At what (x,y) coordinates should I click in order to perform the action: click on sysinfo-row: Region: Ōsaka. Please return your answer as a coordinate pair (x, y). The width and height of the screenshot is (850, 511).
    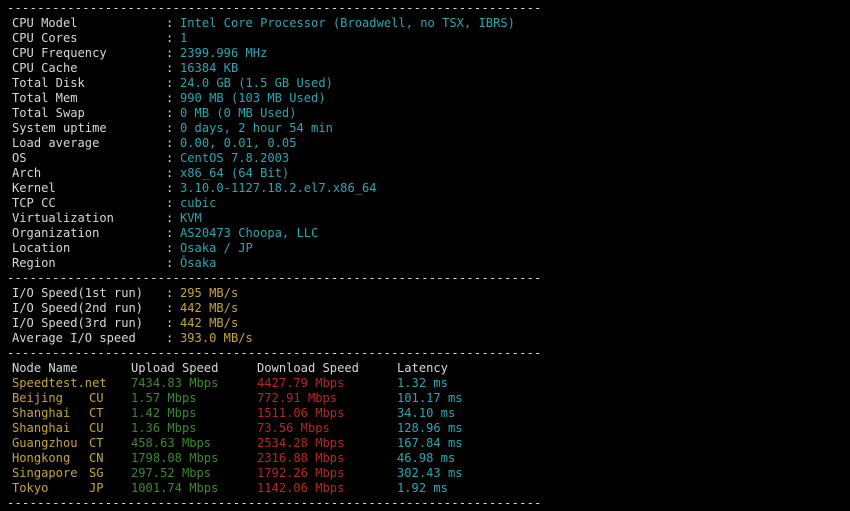
    Looking at the image, I should click on (425, 263).